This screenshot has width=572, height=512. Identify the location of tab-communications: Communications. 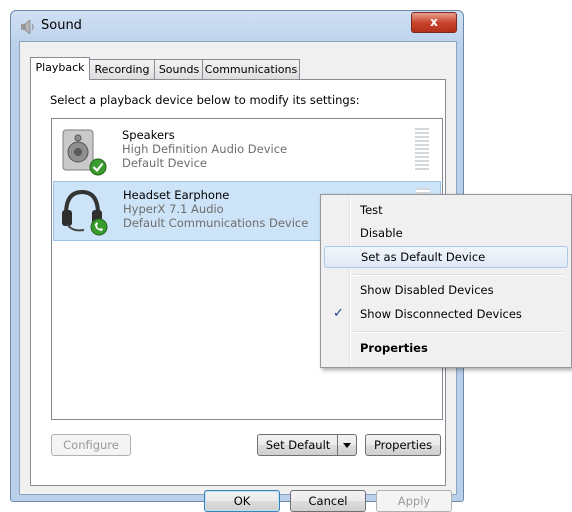
(251, 69).